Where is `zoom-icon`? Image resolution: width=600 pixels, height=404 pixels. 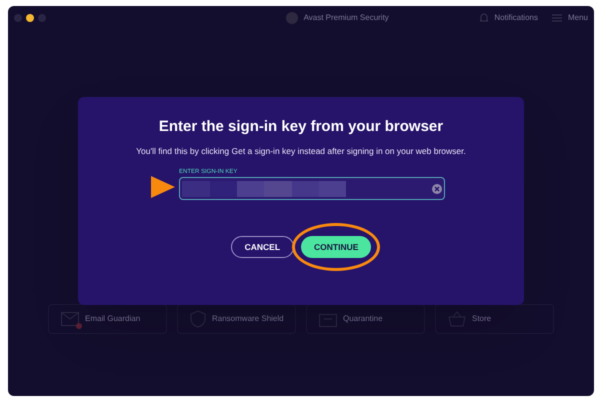 zoom-icon is located at coordinates (42, 18).